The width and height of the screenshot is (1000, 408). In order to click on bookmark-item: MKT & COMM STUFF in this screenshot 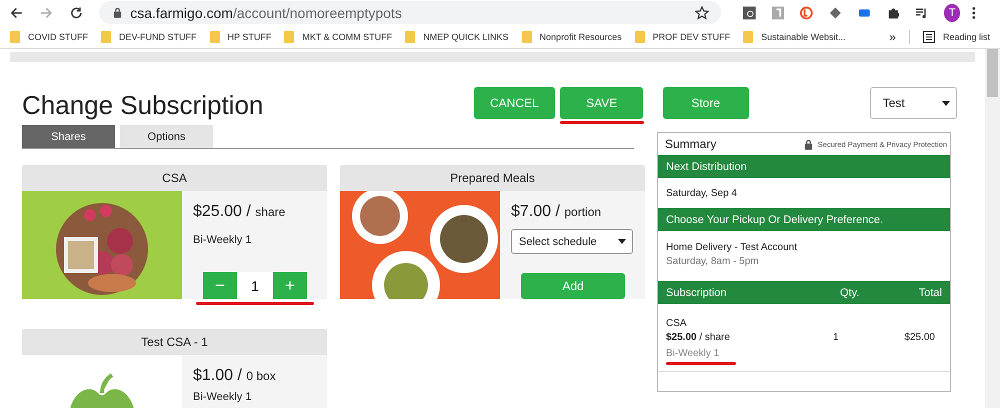, I will do `click(338, 36)`.